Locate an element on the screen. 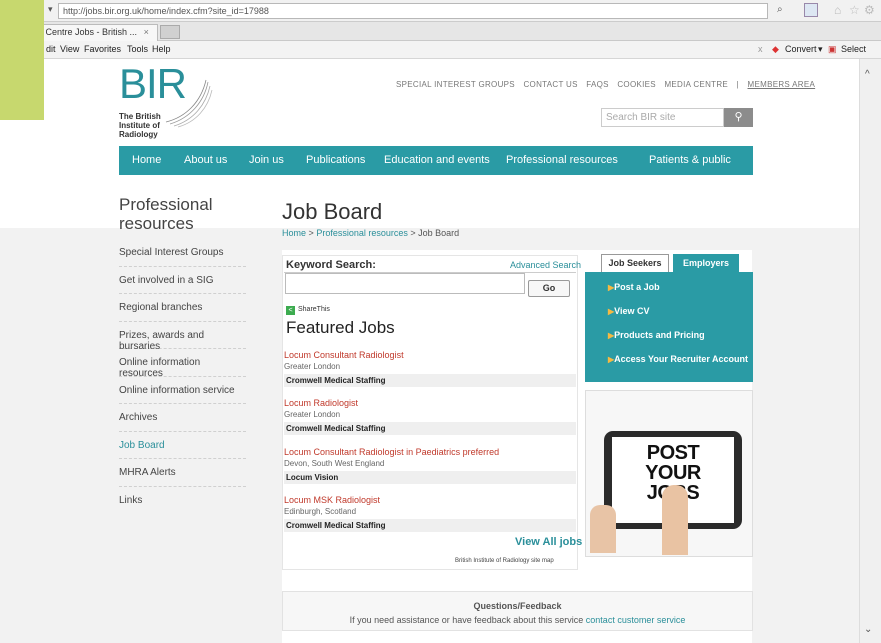 This screenshot has width=881, height=643. scroll-up-icon: ^ is located at coordinates (867, 74).